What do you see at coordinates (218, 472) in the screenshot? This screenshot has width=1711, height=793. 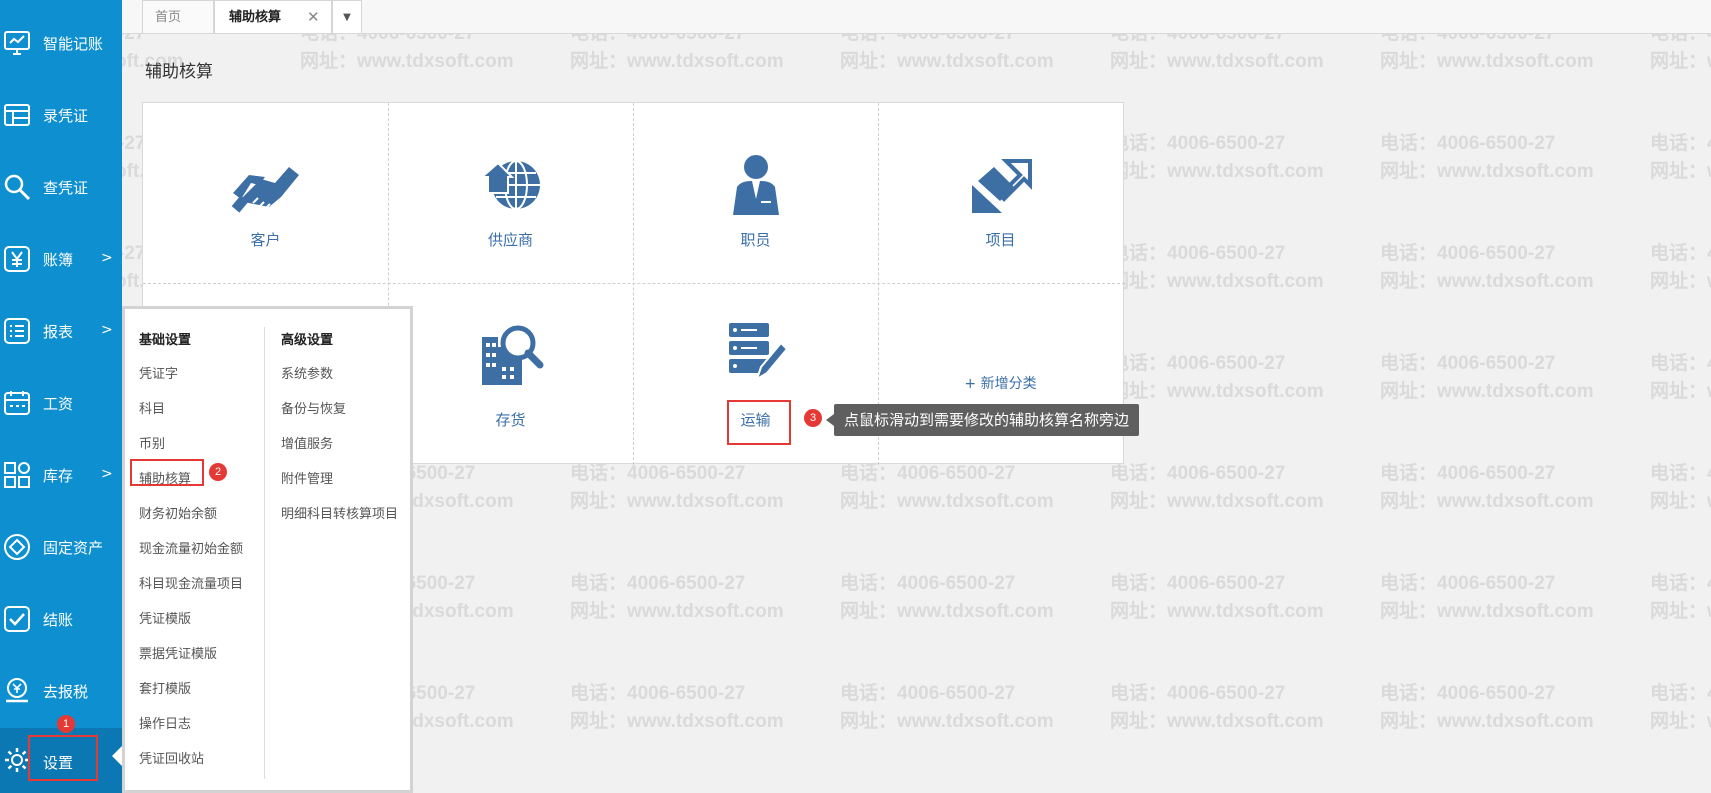 I see `step-badge-2: 2` at bounding box center [218, 472].